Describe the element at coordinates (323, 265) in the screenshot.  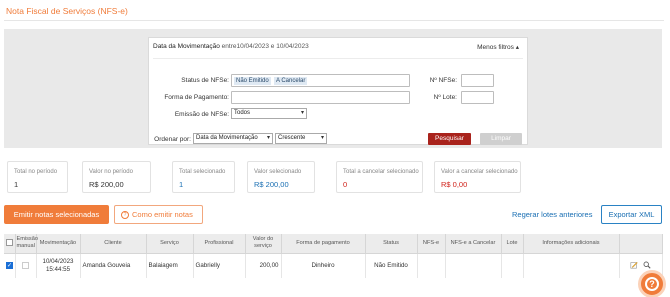
I see `payment-cell: Dinheiro` at that location.